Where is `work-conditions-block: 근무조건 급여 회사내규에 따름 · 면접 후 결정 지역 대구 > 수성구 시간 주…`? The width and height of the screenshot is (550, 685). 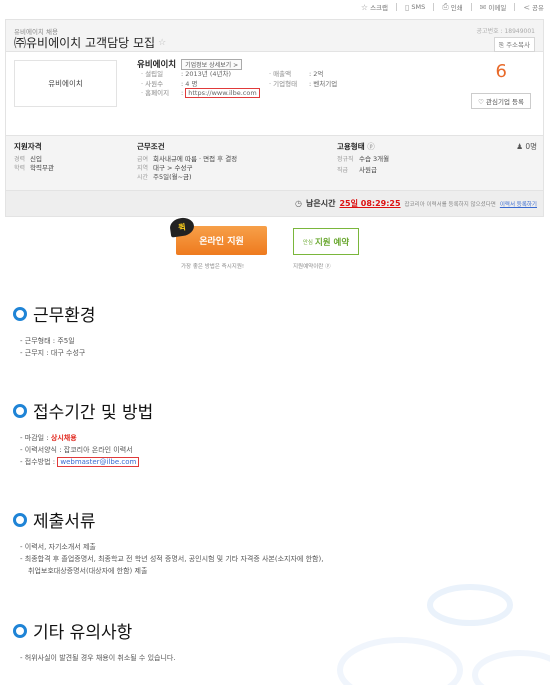 work-conditions-block: 근무조건 급여 회사내규에 따름 · 면접 후 결정 지역 대구 > 수성구 시간 주… is located at coordinates (237, 162).